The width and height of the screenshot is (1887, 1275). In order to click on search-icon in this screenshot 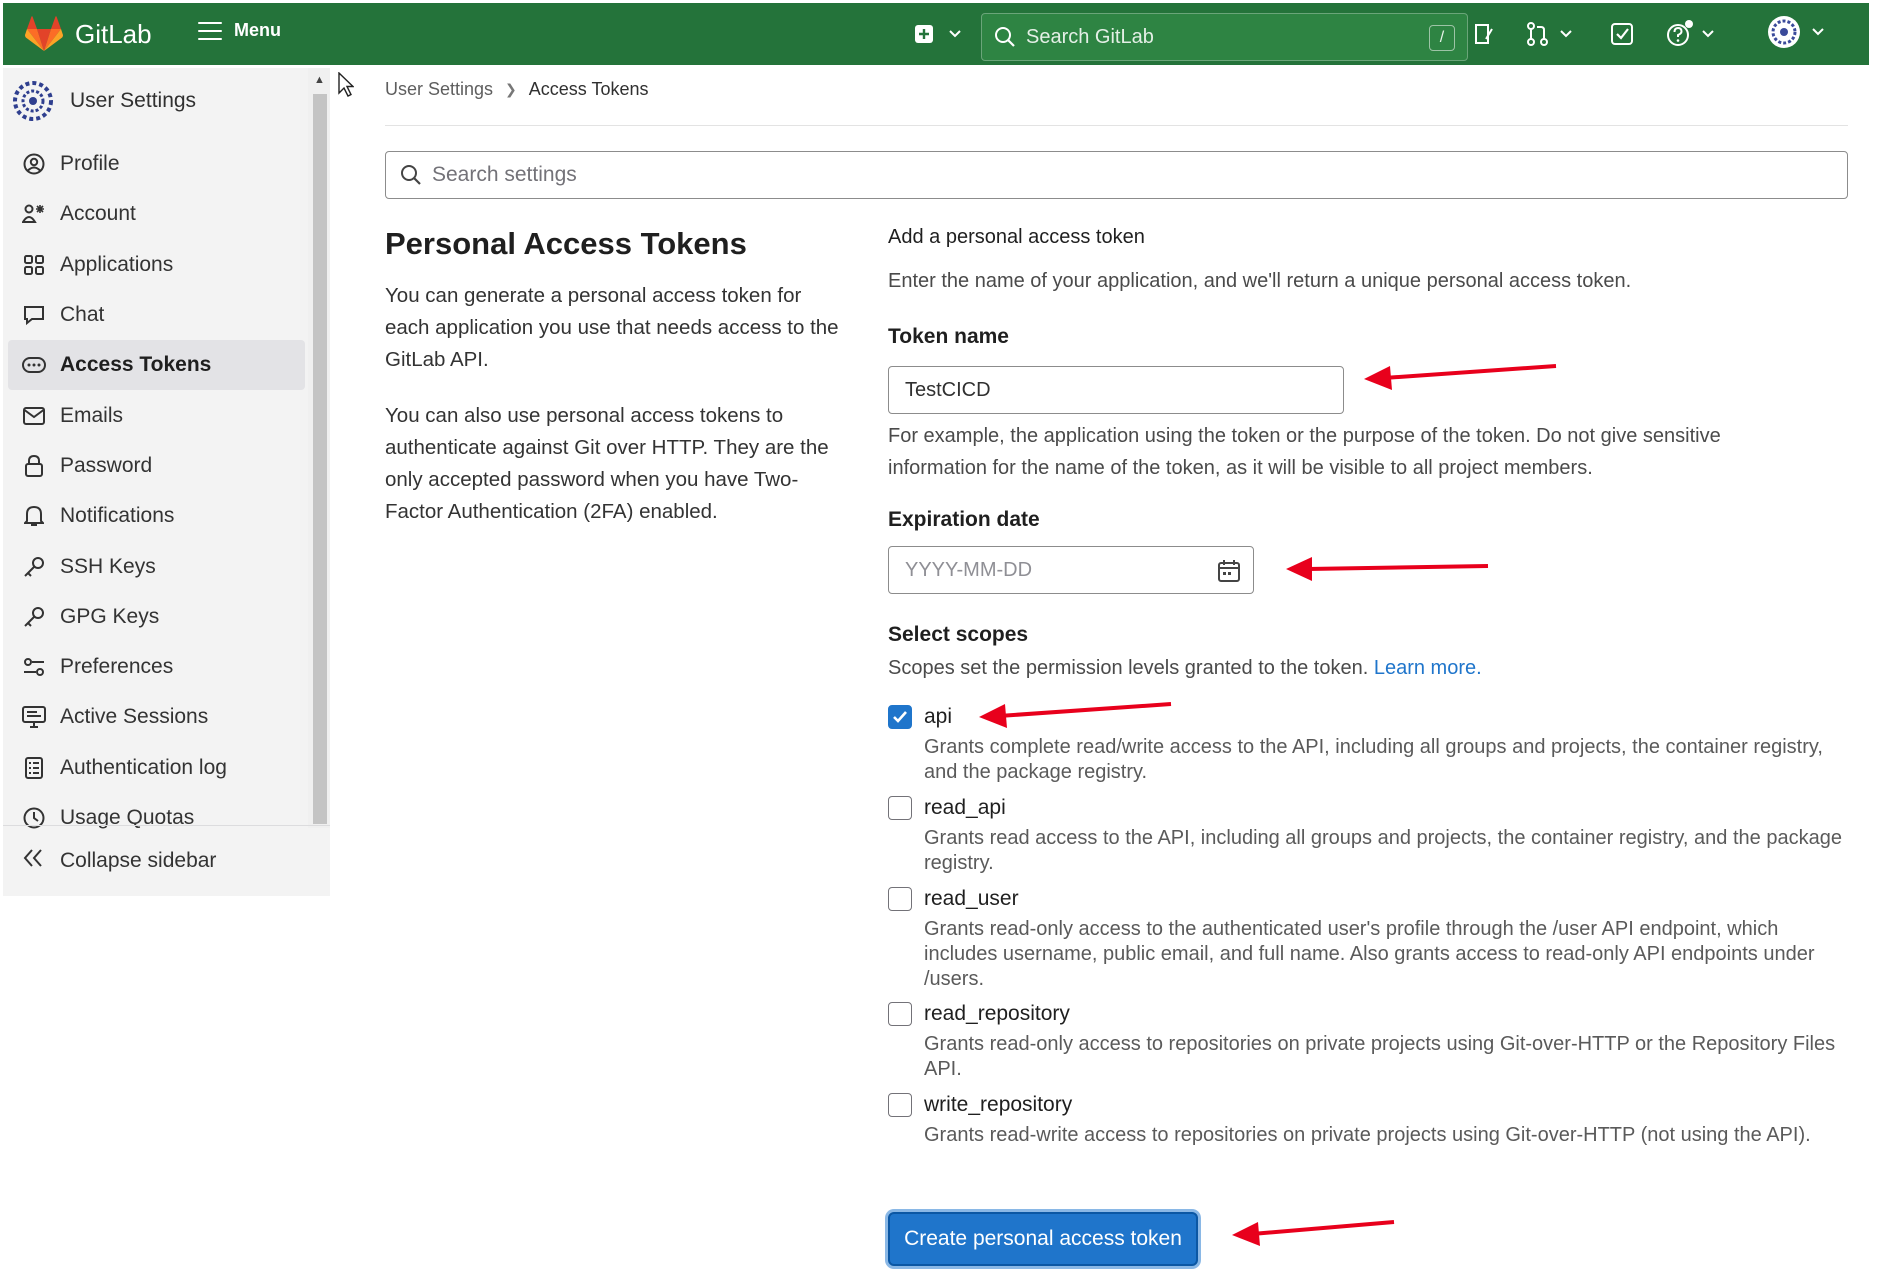, I will do `click(1005, 37)`.